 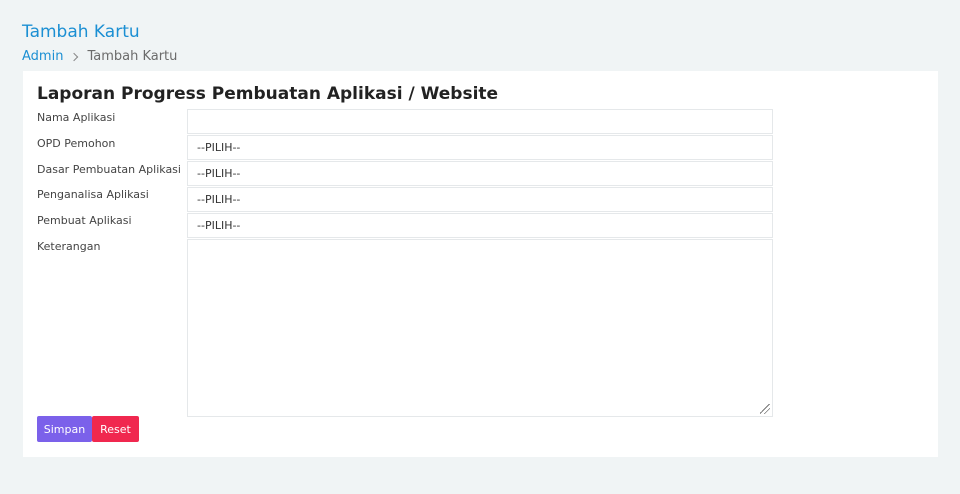 I want to click on label-opd-pemohon: OPD Pemohon, so click(x=76, y=143).